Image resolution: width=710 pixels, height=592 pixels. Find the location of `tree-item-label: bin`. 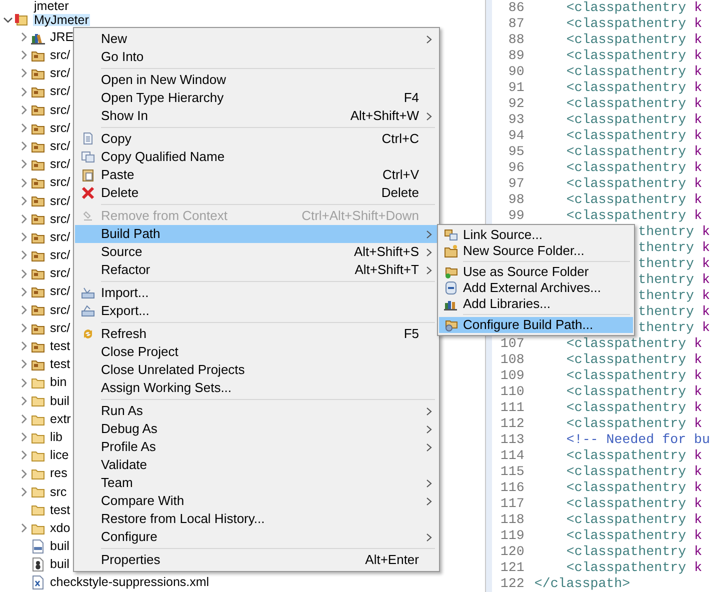

tree-item-label: bin is located at coordinates (58, 382).